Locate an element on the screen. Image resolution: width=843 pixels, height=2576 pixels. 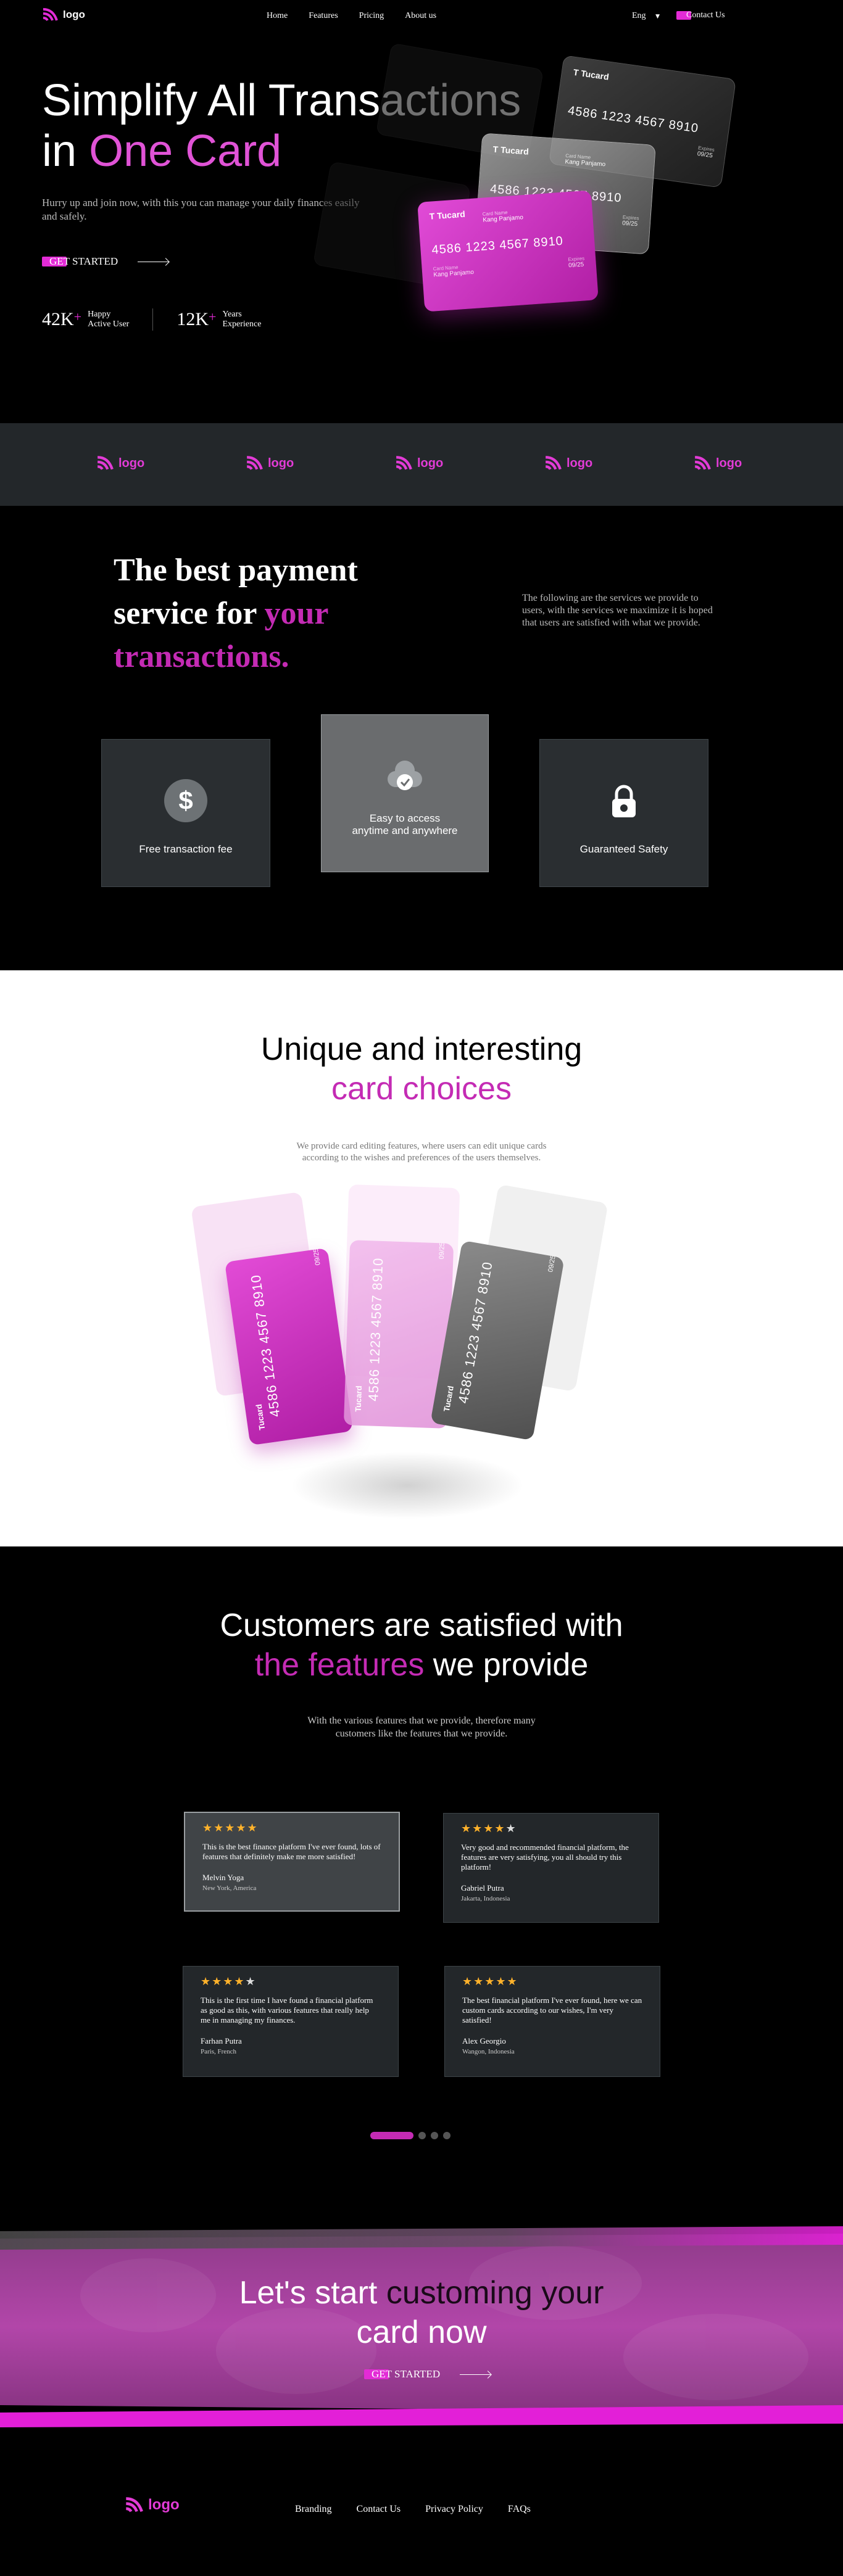
card-shadow is located at coordinates (407, 1485).